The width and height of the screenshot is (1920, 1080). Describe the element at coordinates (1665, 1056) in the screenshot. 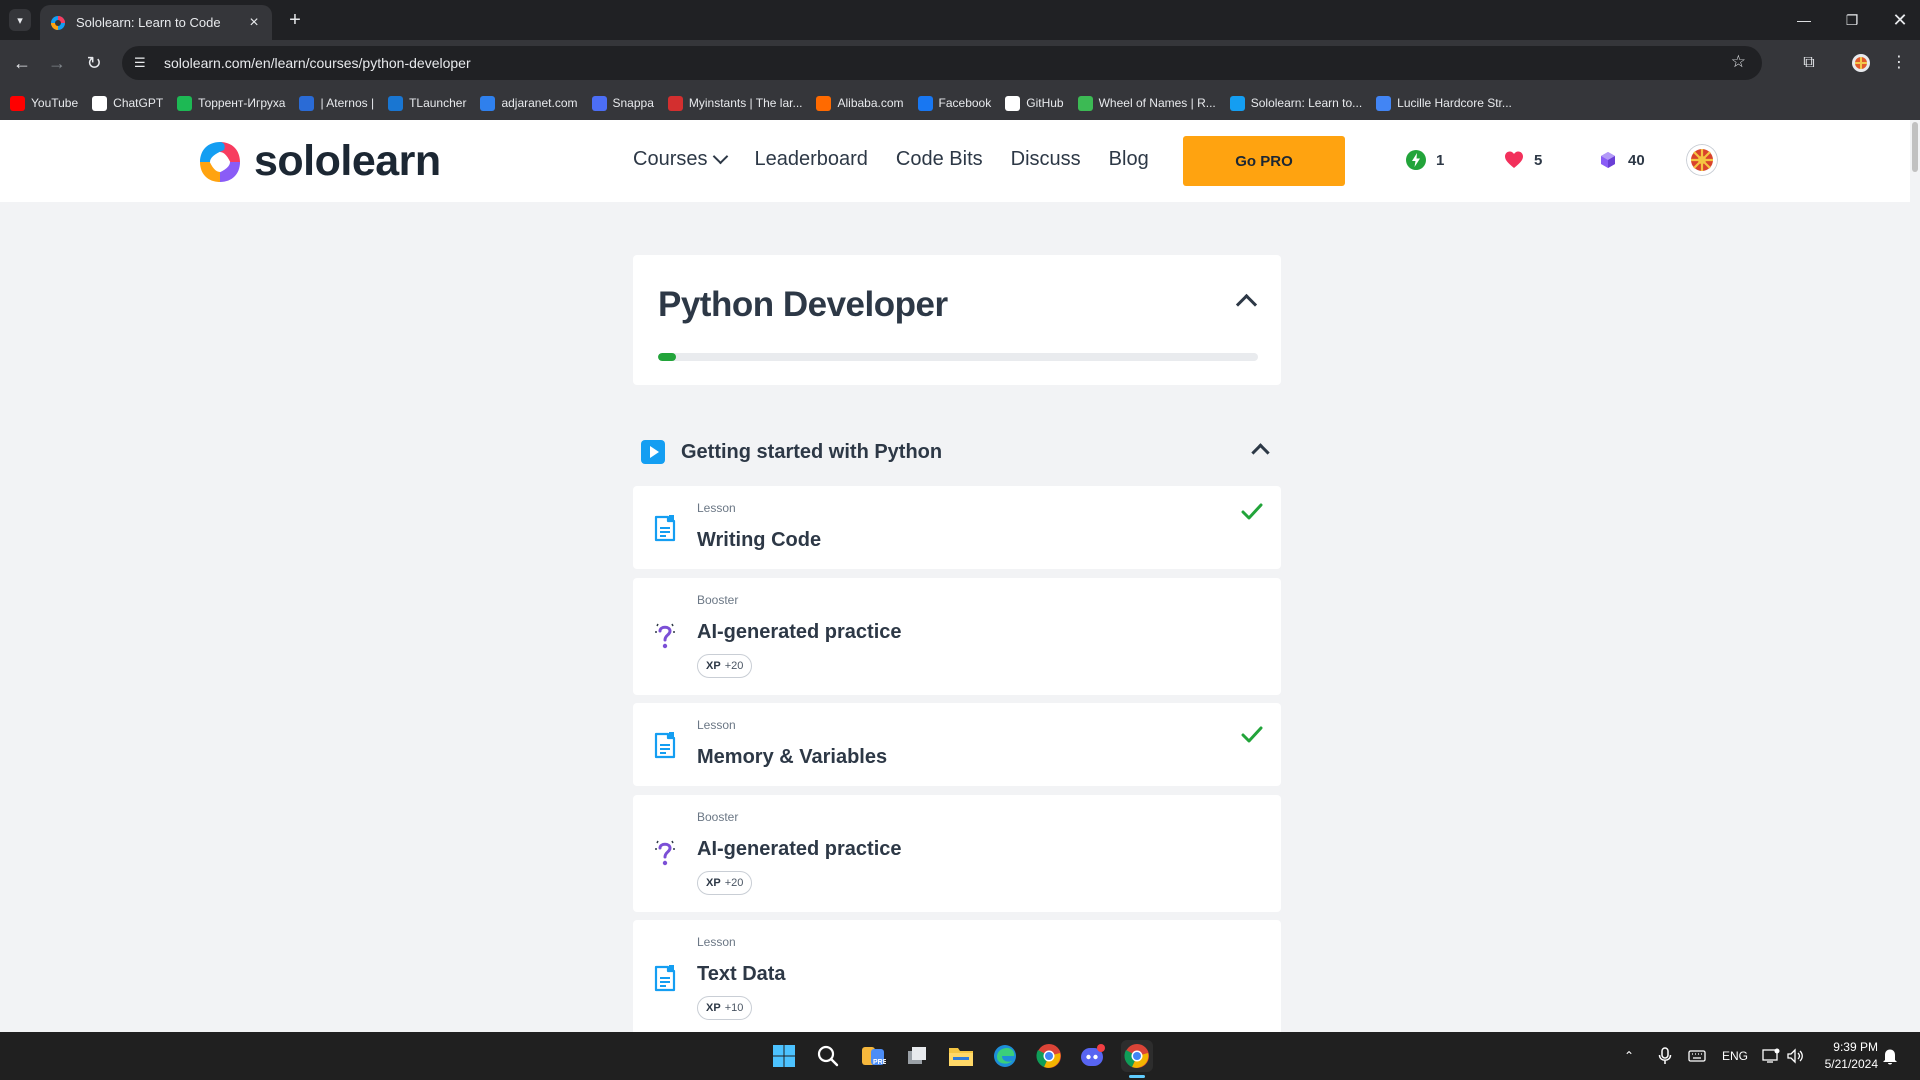

I see `microphone-icon` at that location.